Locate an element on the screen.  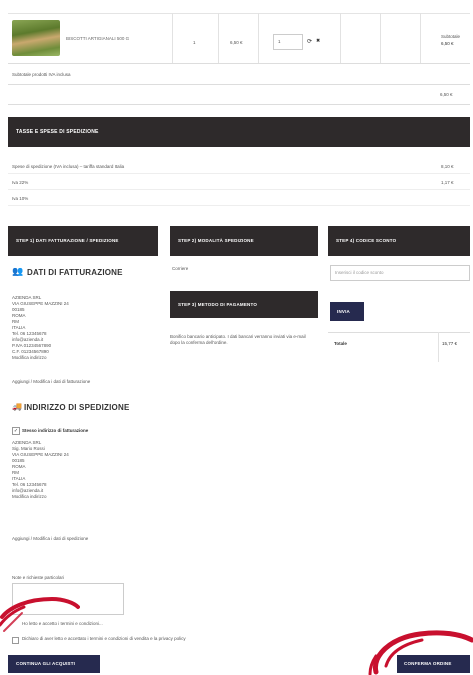
coupon-placeholder: Inserisci il codice sconto is located at coordinates (359, 272).